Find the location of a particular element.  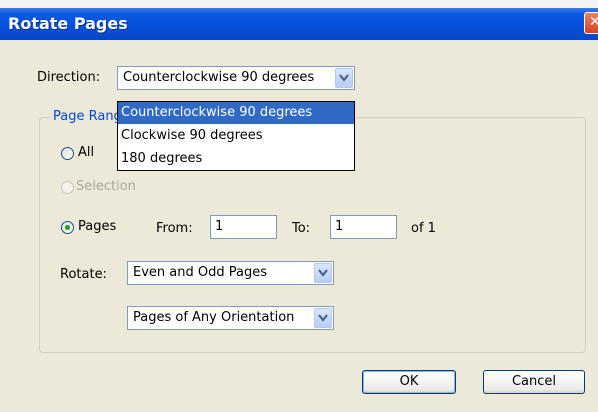

rotate-label: Rotate: is located at coordinates (83, 274).